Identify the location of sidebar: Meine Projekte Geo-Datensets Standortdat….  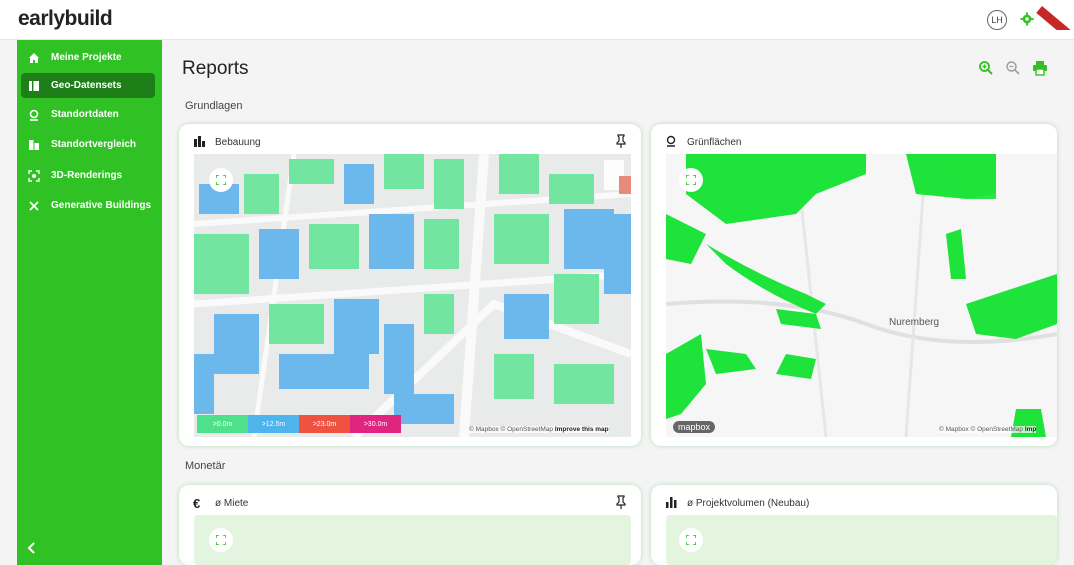
(89, 302).